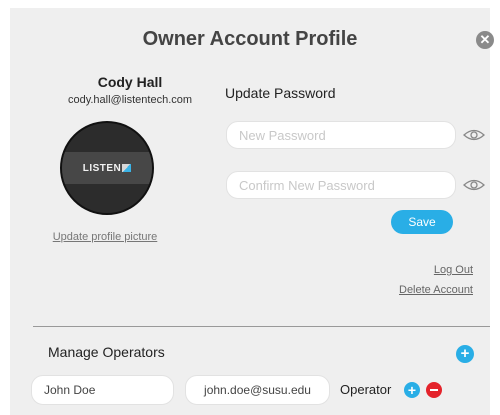 This screenshot has height=415, width=500. I want to click on user-name: Cody Hall, so click(130, 82).